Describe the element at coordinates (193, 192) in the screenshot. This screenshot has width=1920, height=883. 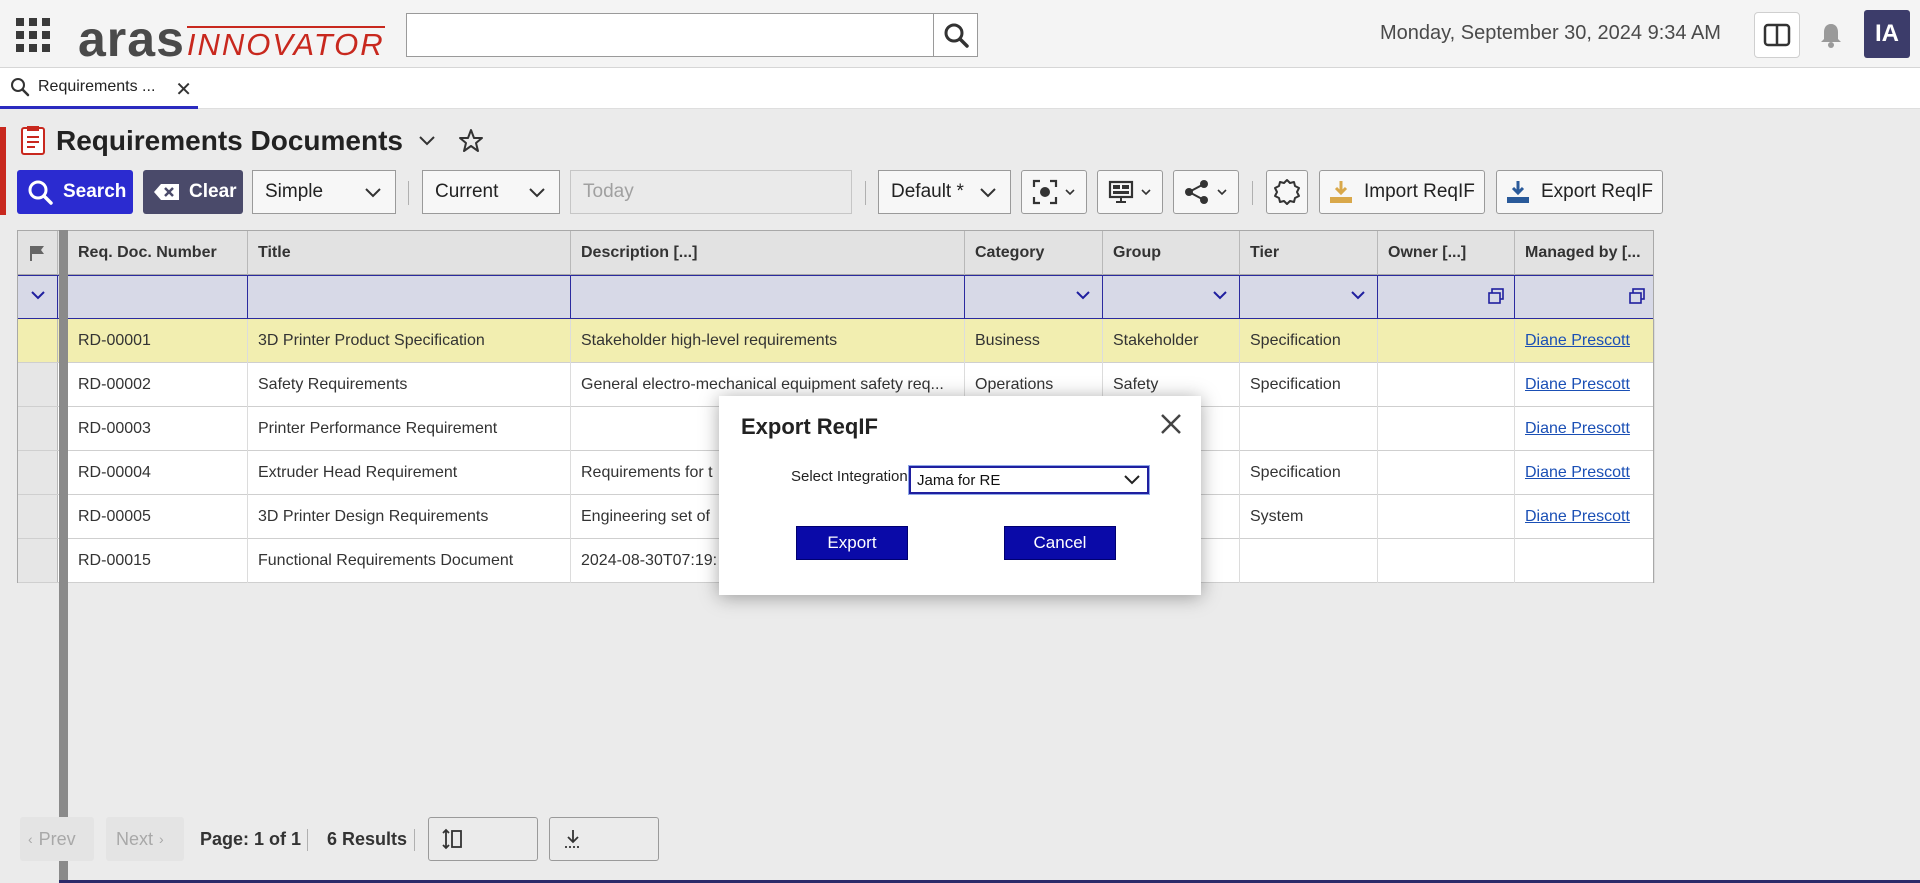
I see `clear-button: Clear` at that location.